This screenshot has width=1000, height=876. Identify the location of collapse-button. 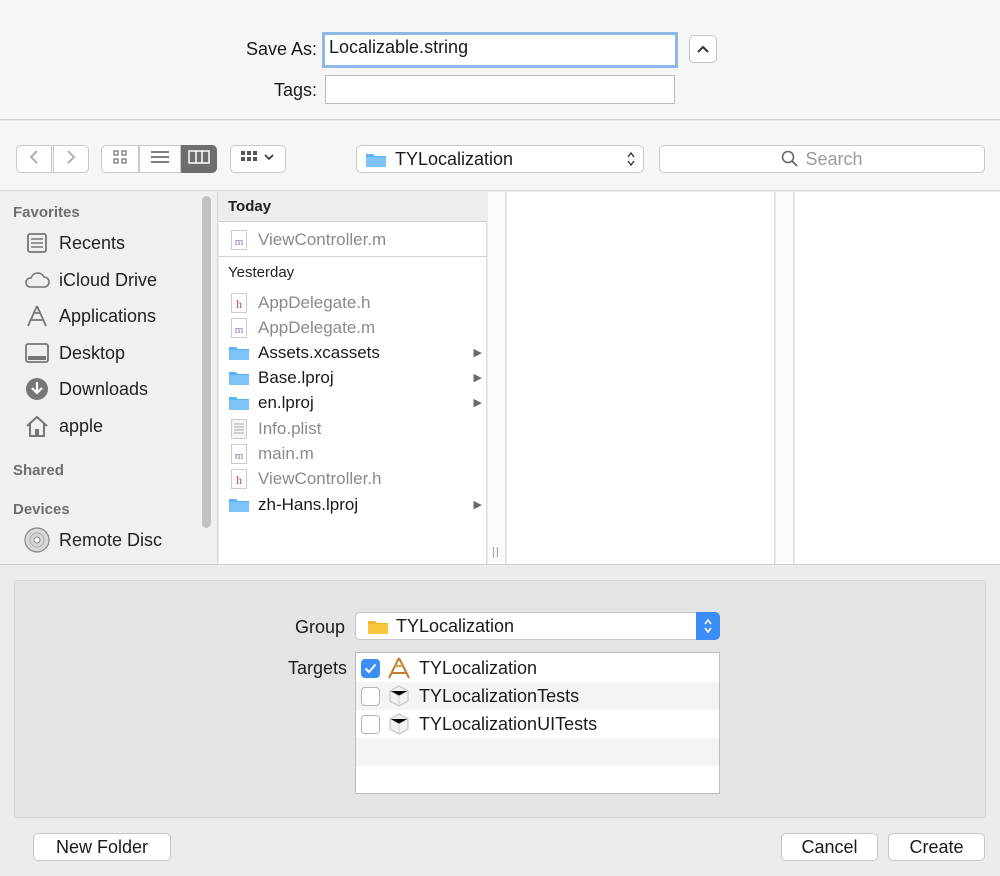
(703, 49).